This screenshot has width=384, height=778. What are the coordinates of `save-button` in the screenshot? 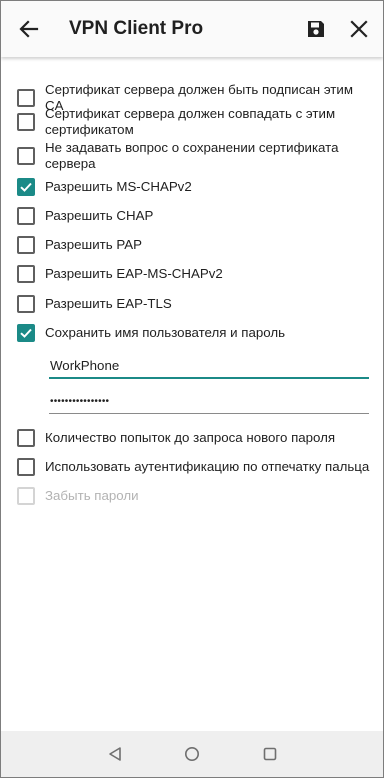 It's located at (316, 29).